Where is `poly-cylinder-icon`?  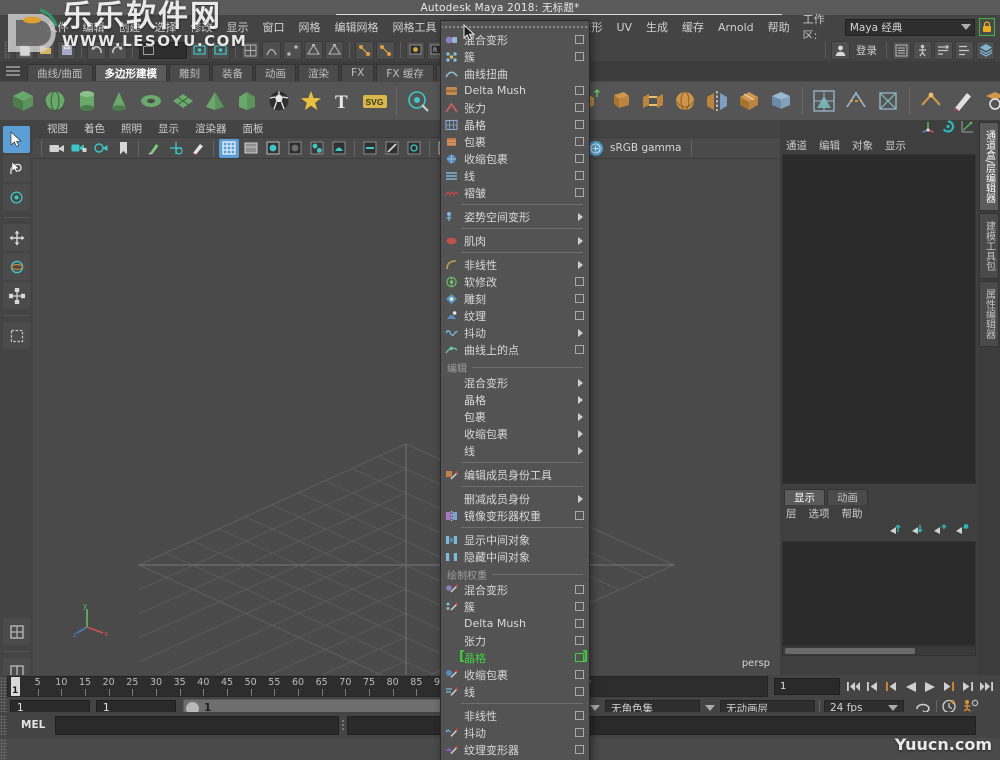
poly-cylinder-icon is located at coordinates (87, 101).